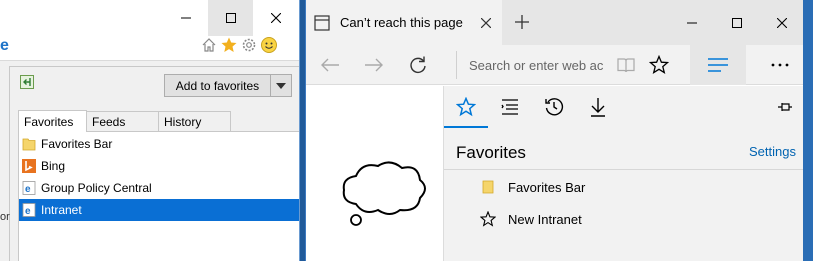  I want to click on page-content, so click(374, 173).